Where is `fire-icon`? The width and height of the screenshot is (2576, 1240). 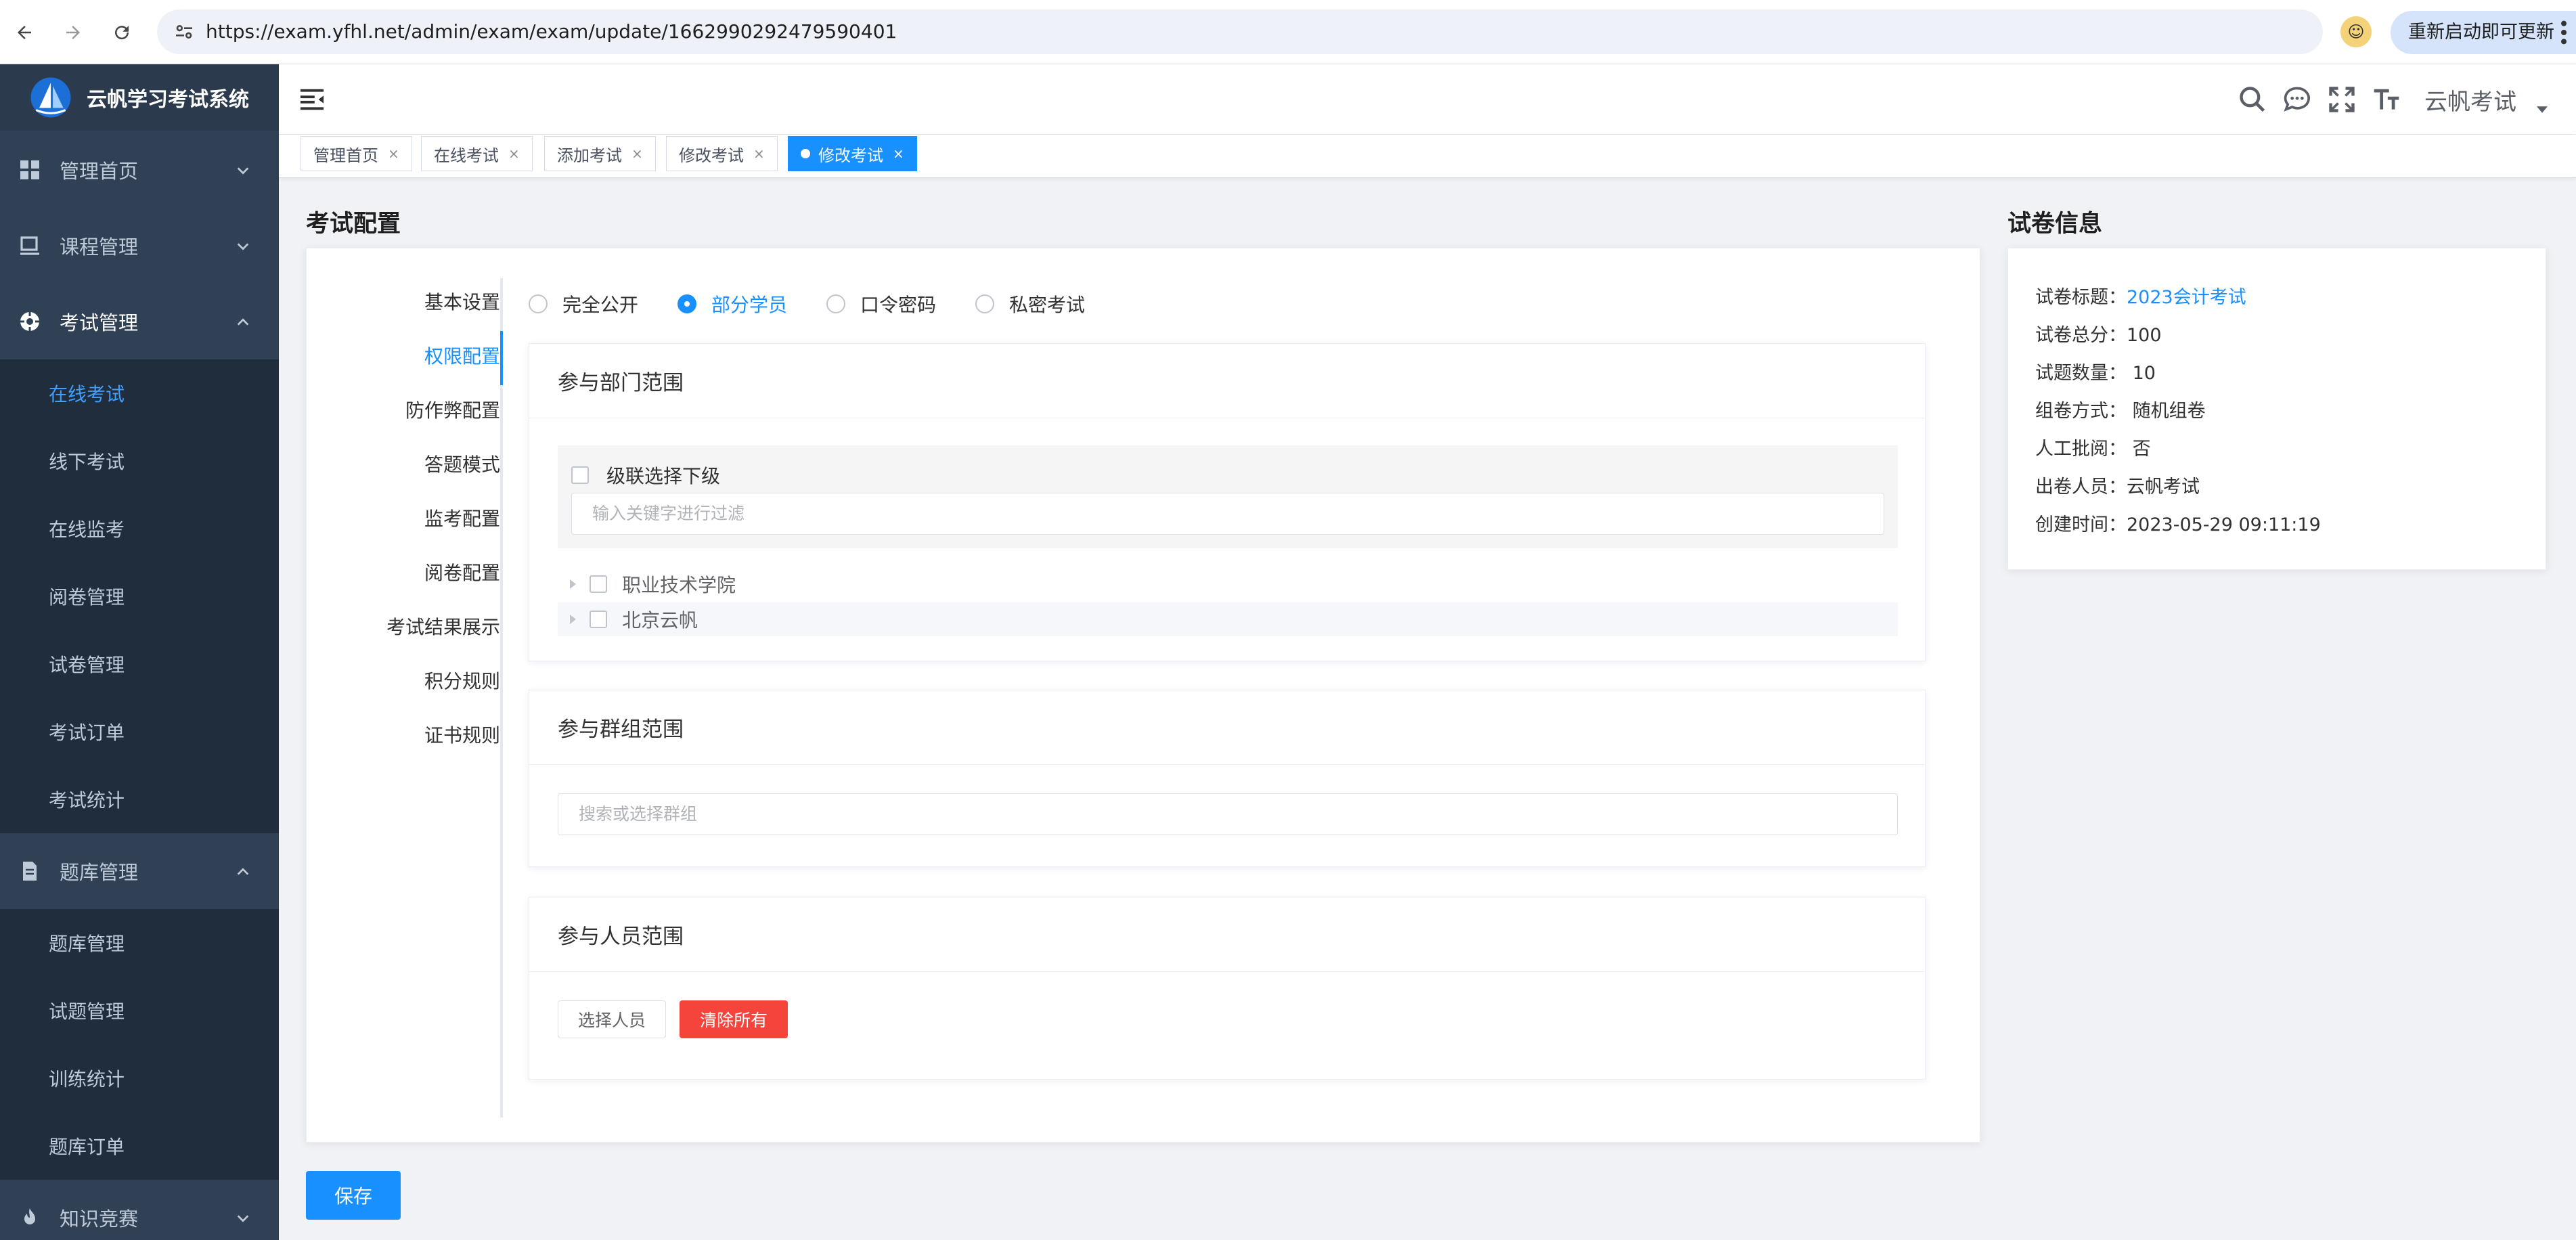 fire-icon is located at coordinates (29, 1216).